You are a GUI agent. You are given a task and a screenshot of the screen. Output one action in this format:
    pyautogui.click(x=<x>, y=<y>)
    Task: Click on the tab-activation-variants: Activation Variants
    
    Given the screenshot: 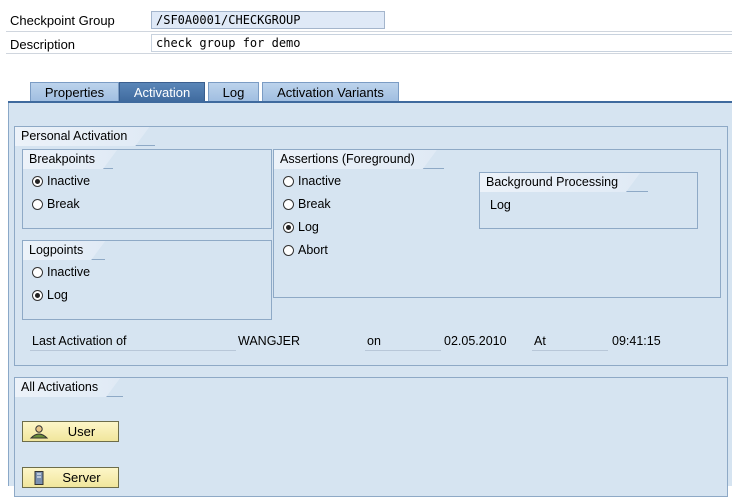 What is the action you would take?
    pyautogui.click(x=330, y=92)
    